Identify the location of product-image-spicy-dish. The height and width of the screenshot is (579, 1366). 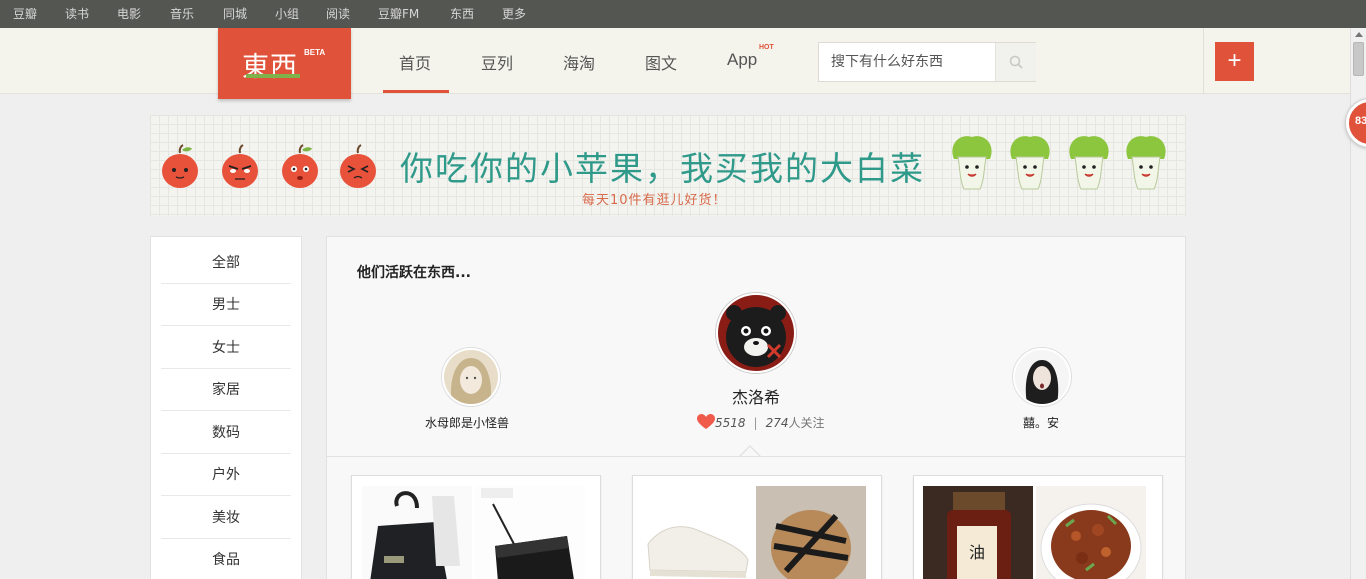
(1091, 532).